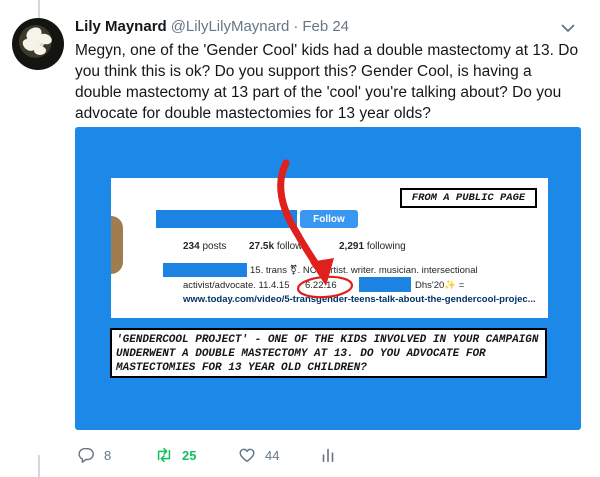 The width and height of the screenshot is (600, 477). Describe the element at coordinates (568, 28) in the screenshot. I see `chevron-down-icon` at that location.